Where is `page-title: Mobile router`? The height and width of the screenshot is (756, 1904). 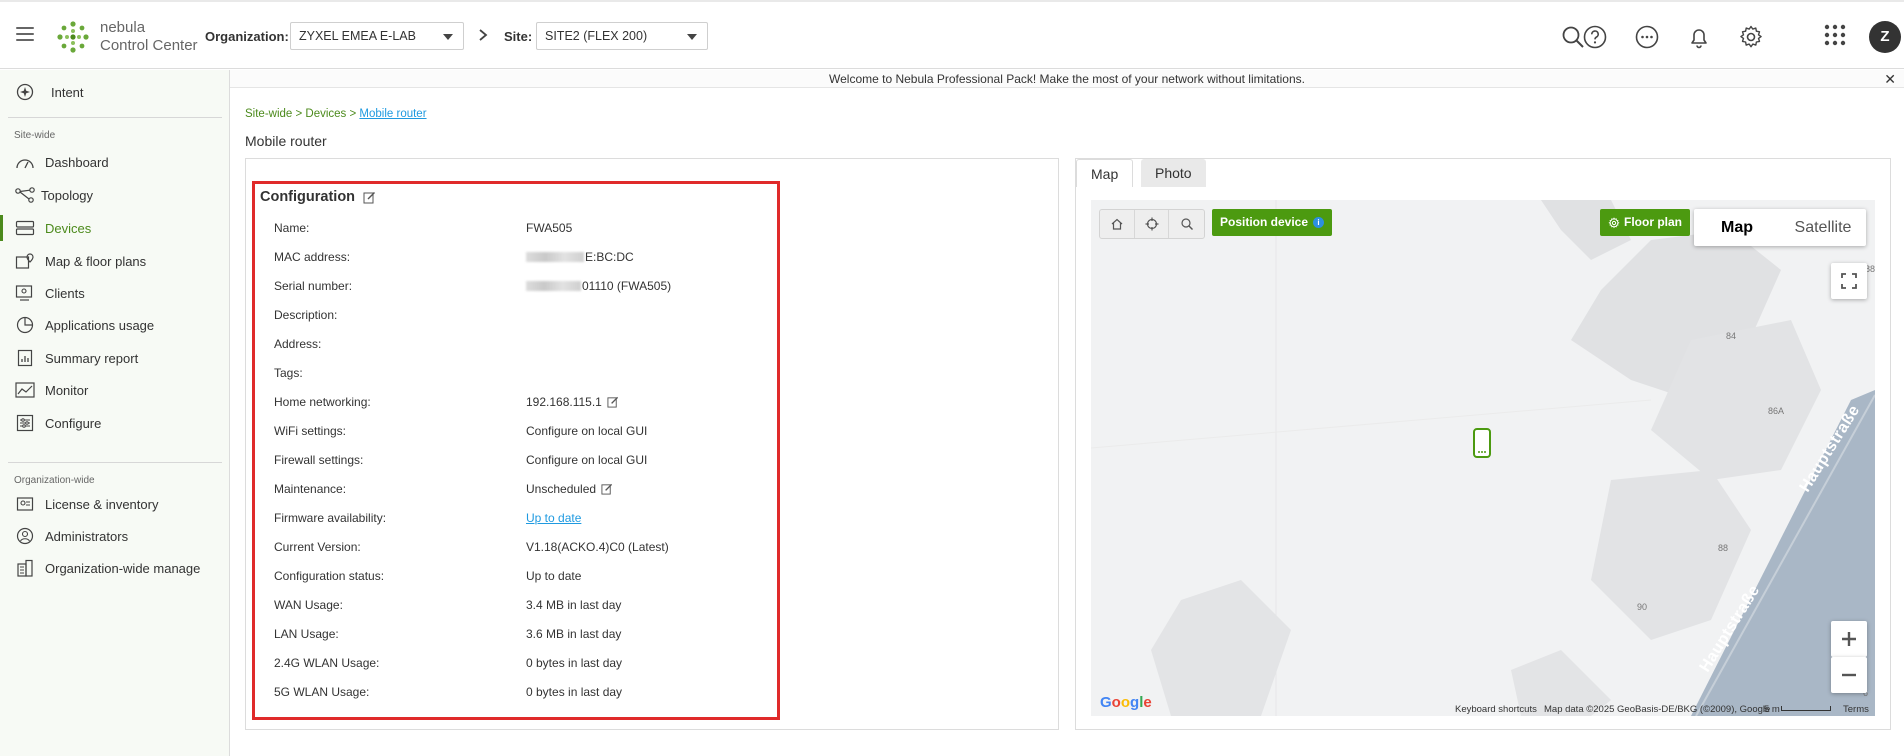
page-title: Mobile router is located at coordinates (286, 141).